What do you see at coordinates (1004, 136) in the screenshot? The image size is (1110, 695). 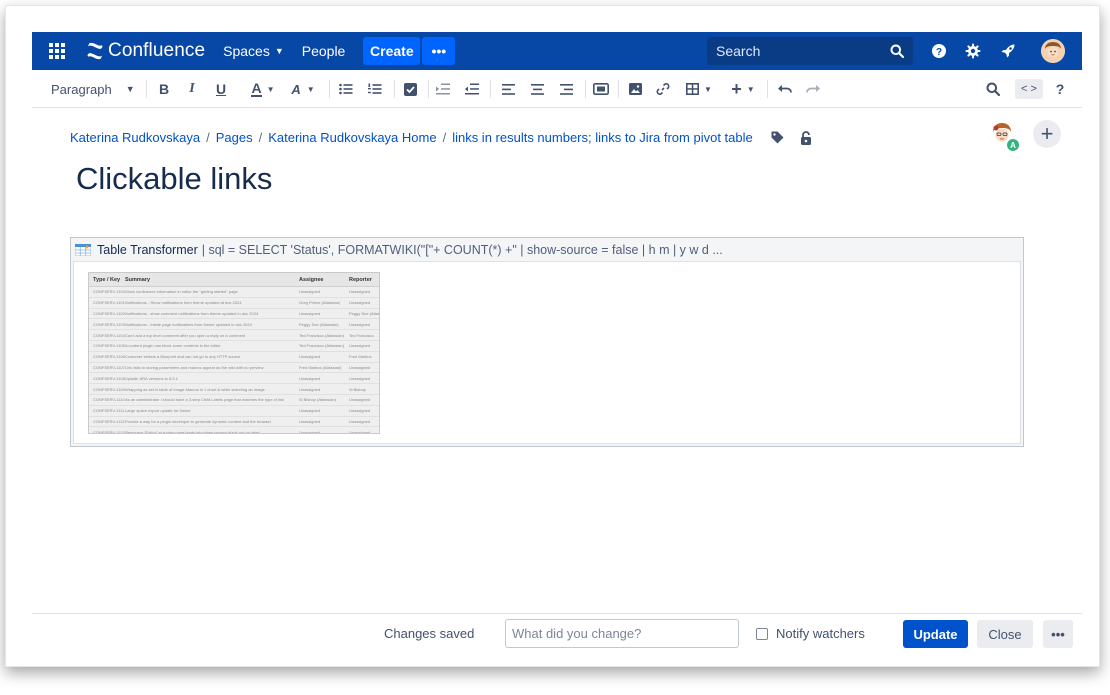 I see `collaborator-avatar: A` at bounding box center [1004, 136].